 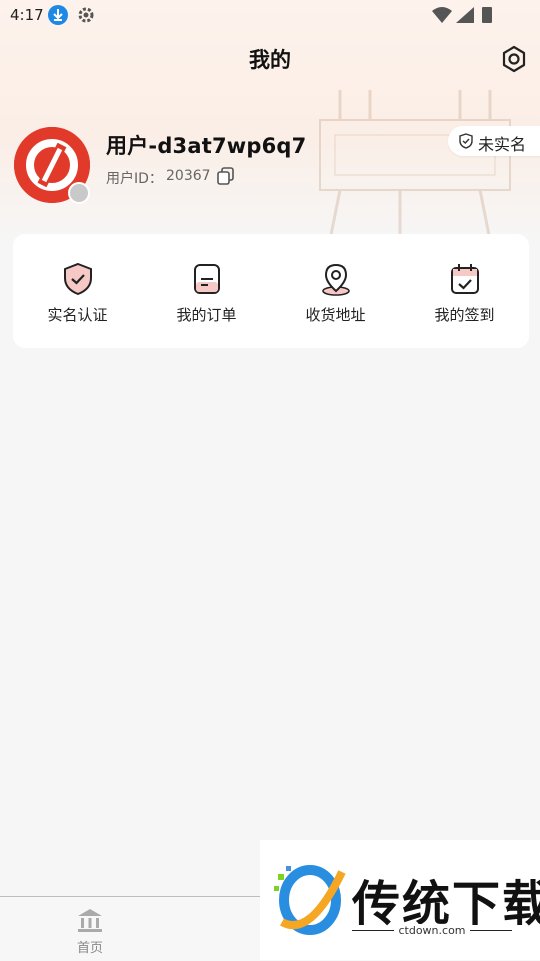 I want to click on action-label: 收货地址, so click(x=335, y=315).